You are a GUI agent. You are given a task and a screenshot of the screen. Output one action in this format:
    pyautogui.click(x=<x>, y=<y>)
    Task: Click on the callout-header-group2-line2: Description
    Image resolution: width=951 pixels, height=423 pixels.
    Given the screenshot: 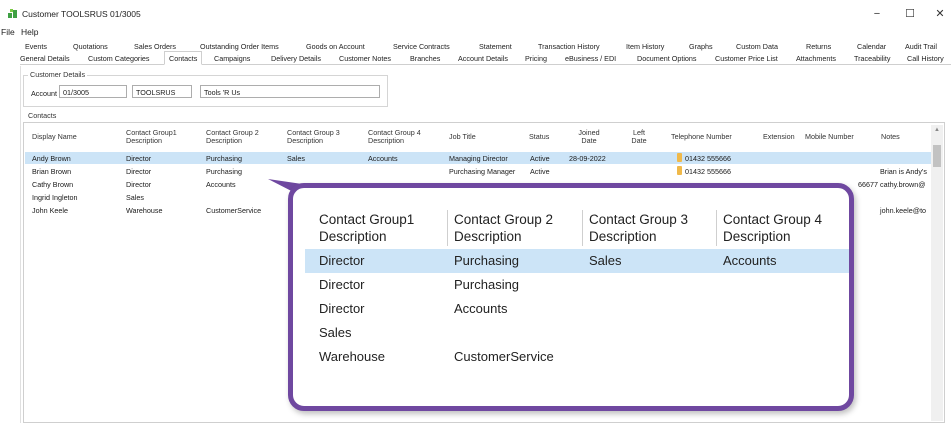 What is the action you would take?
    pyautogui.click(x=488, y=236)
    